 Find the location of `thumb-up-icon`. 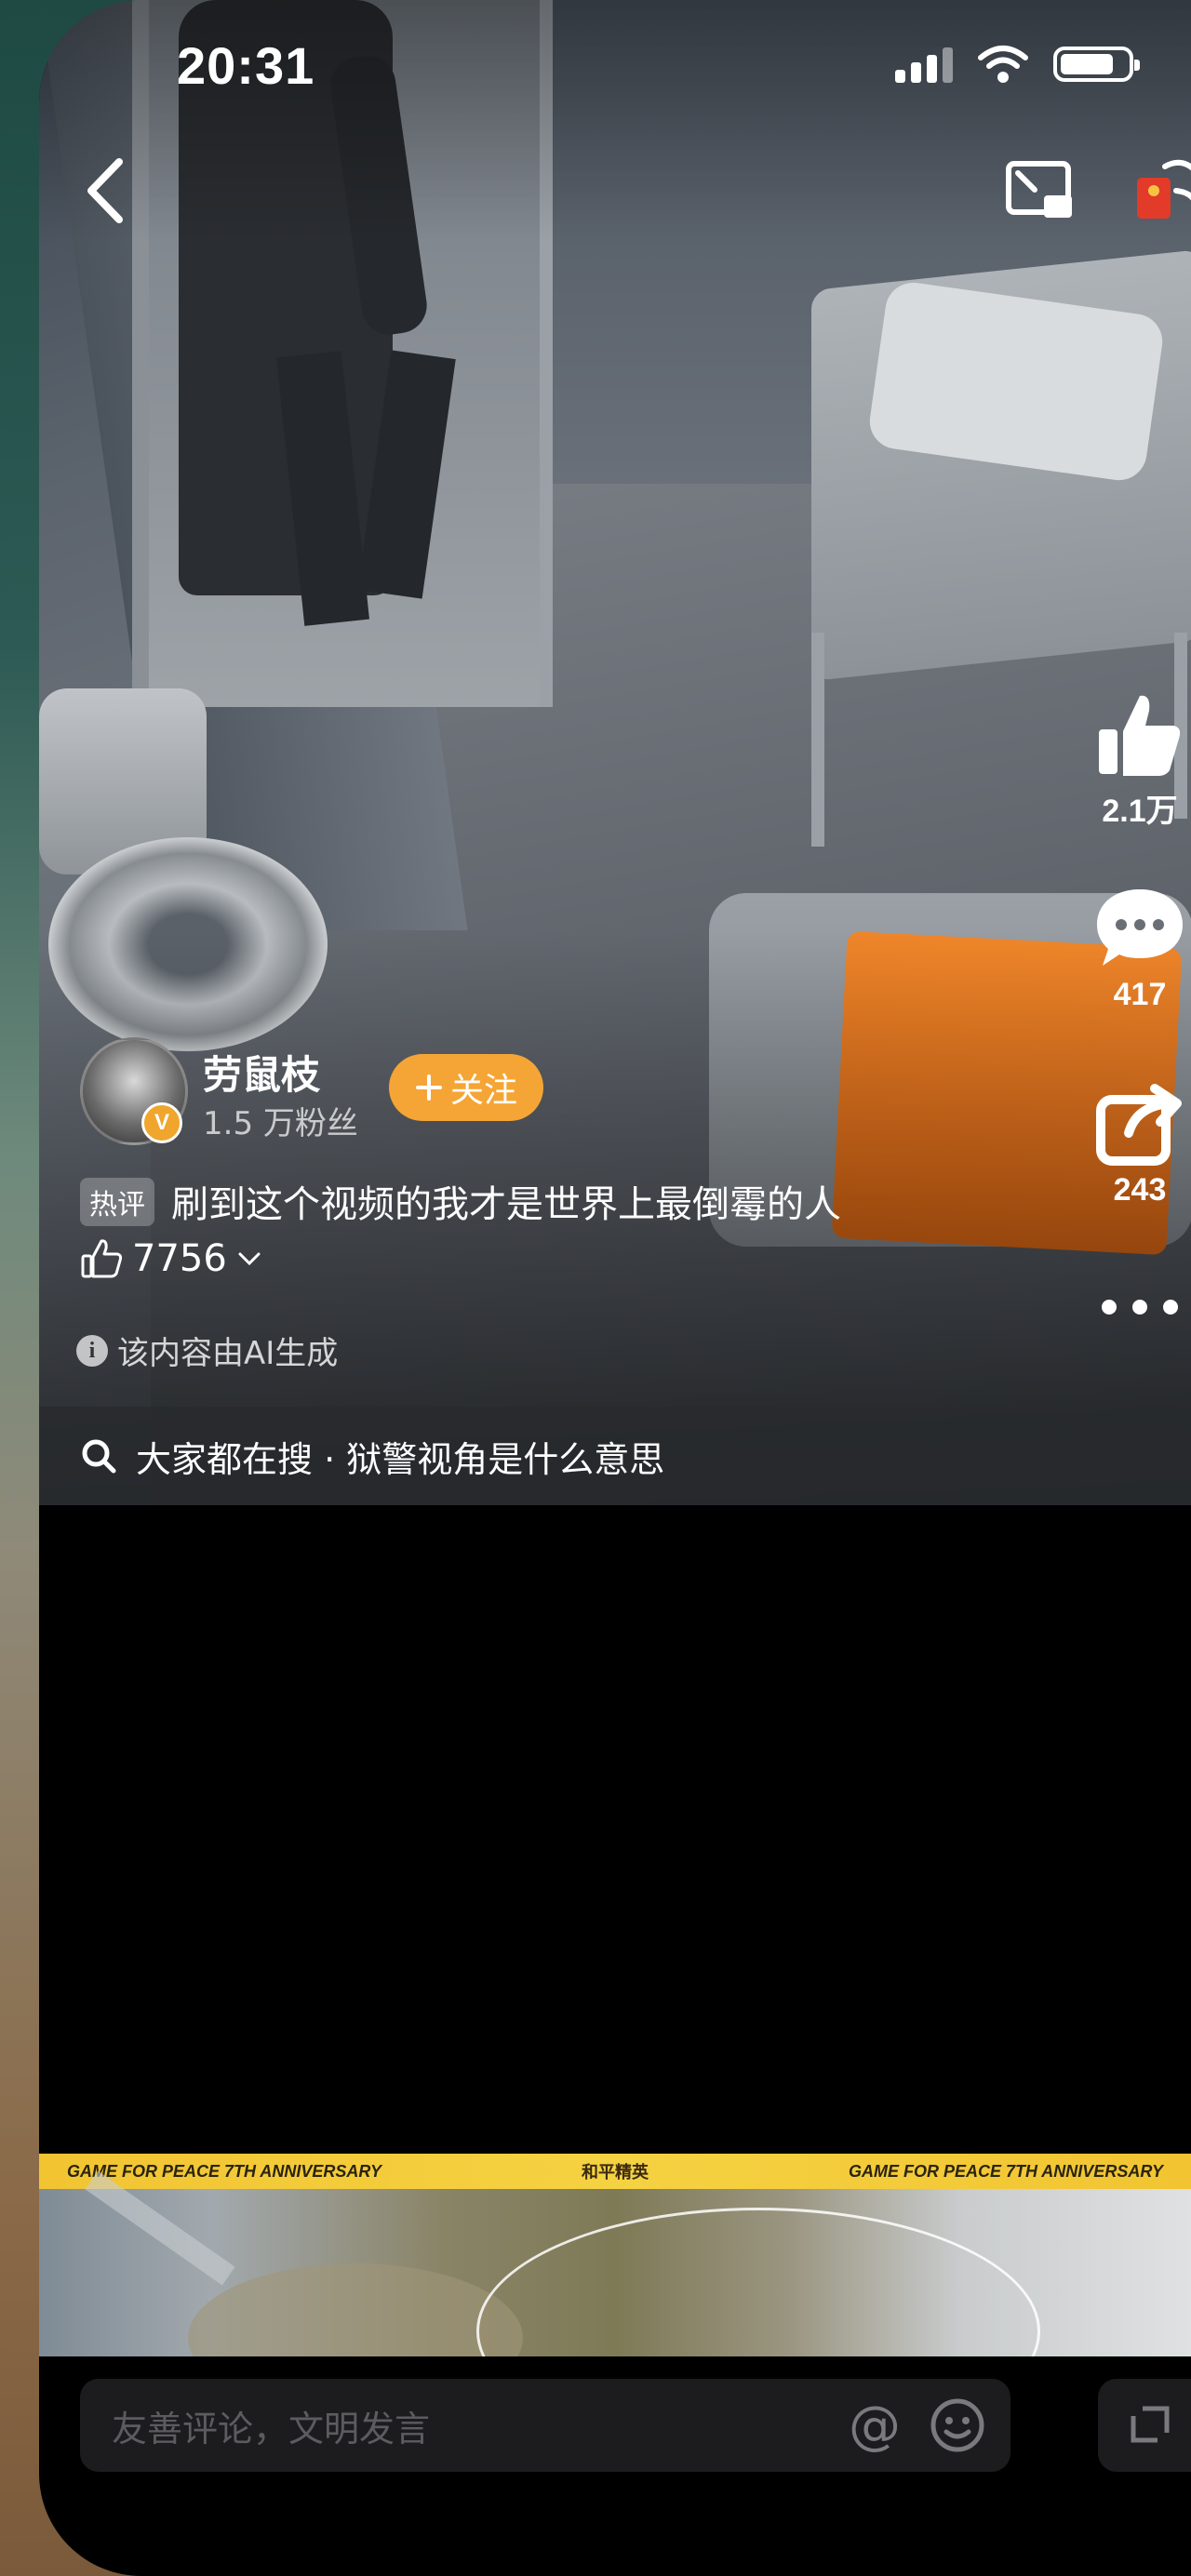

thumb-up-icon is located at coordinates (1140, 735).